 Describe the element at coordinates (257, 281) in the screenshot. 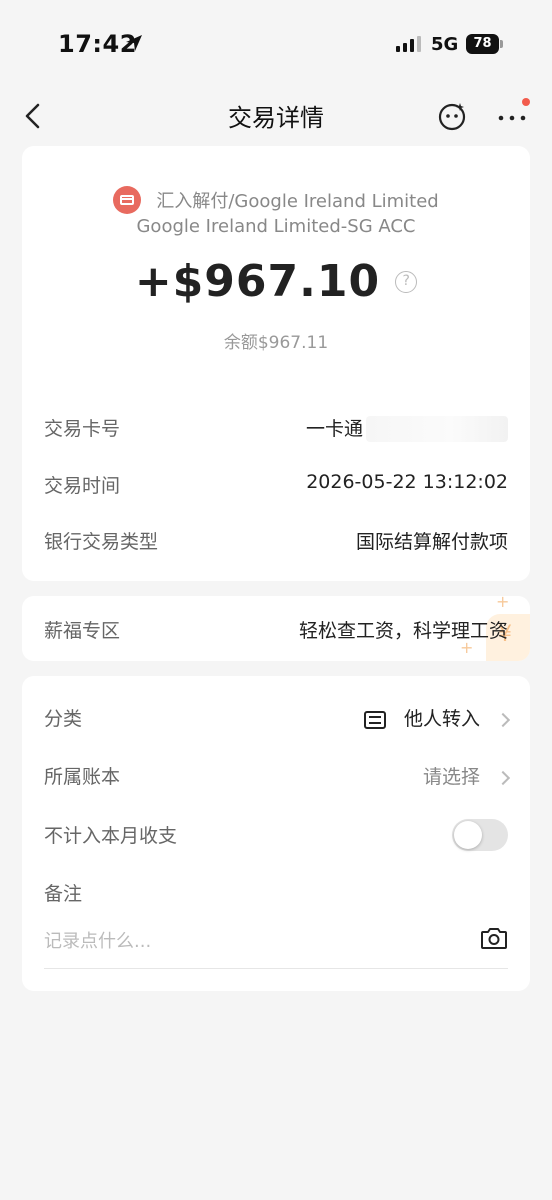

I see `transaction-amount: +$967.10` at that location.